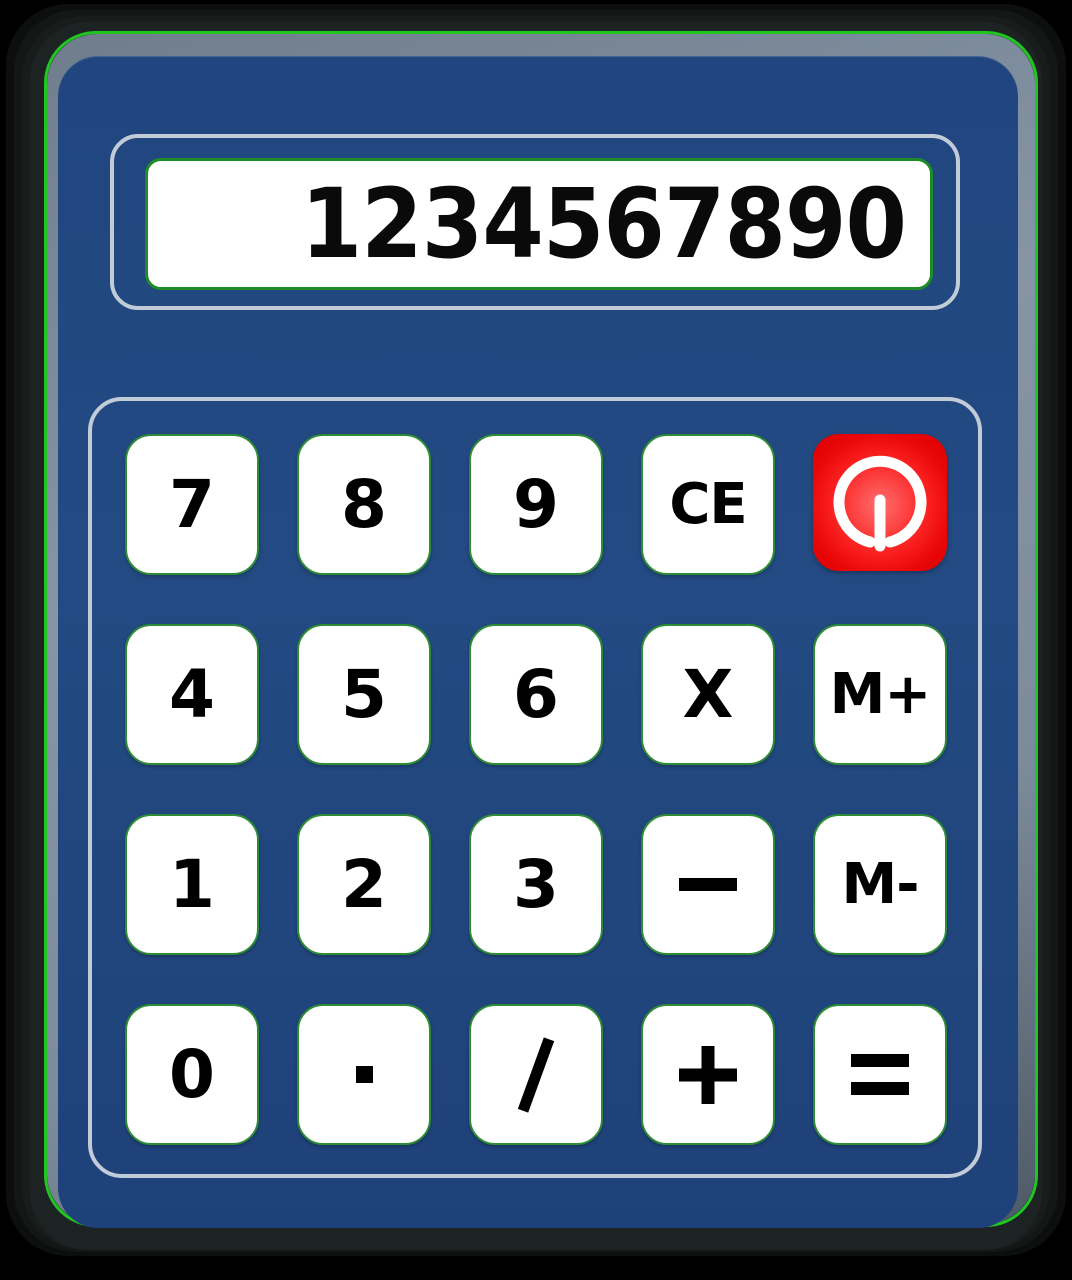  I want to click on key-decimal, so click(364, 1074).